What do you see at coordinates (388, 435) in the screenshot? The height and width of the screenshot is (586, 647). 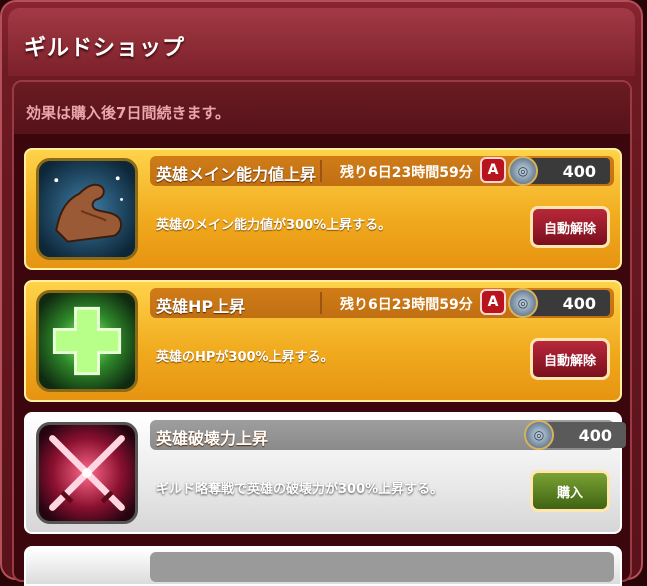 I see `item-name-bar: 英雄破壊力上昇 ◎ 400` at bounding box center [388, 435].